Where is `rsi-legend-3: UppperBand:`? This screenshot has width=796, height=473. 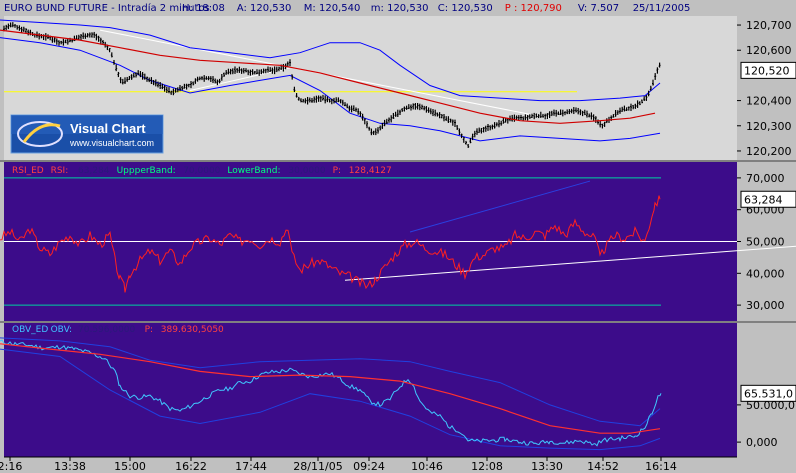
rsi-legend-3: UppperBand: is located at coordinates (146, 171).